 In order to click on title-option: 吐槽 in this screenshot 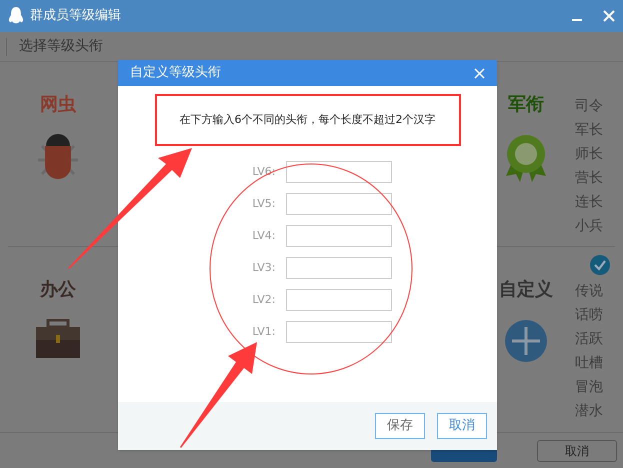, I will do `click(589, 363)`.